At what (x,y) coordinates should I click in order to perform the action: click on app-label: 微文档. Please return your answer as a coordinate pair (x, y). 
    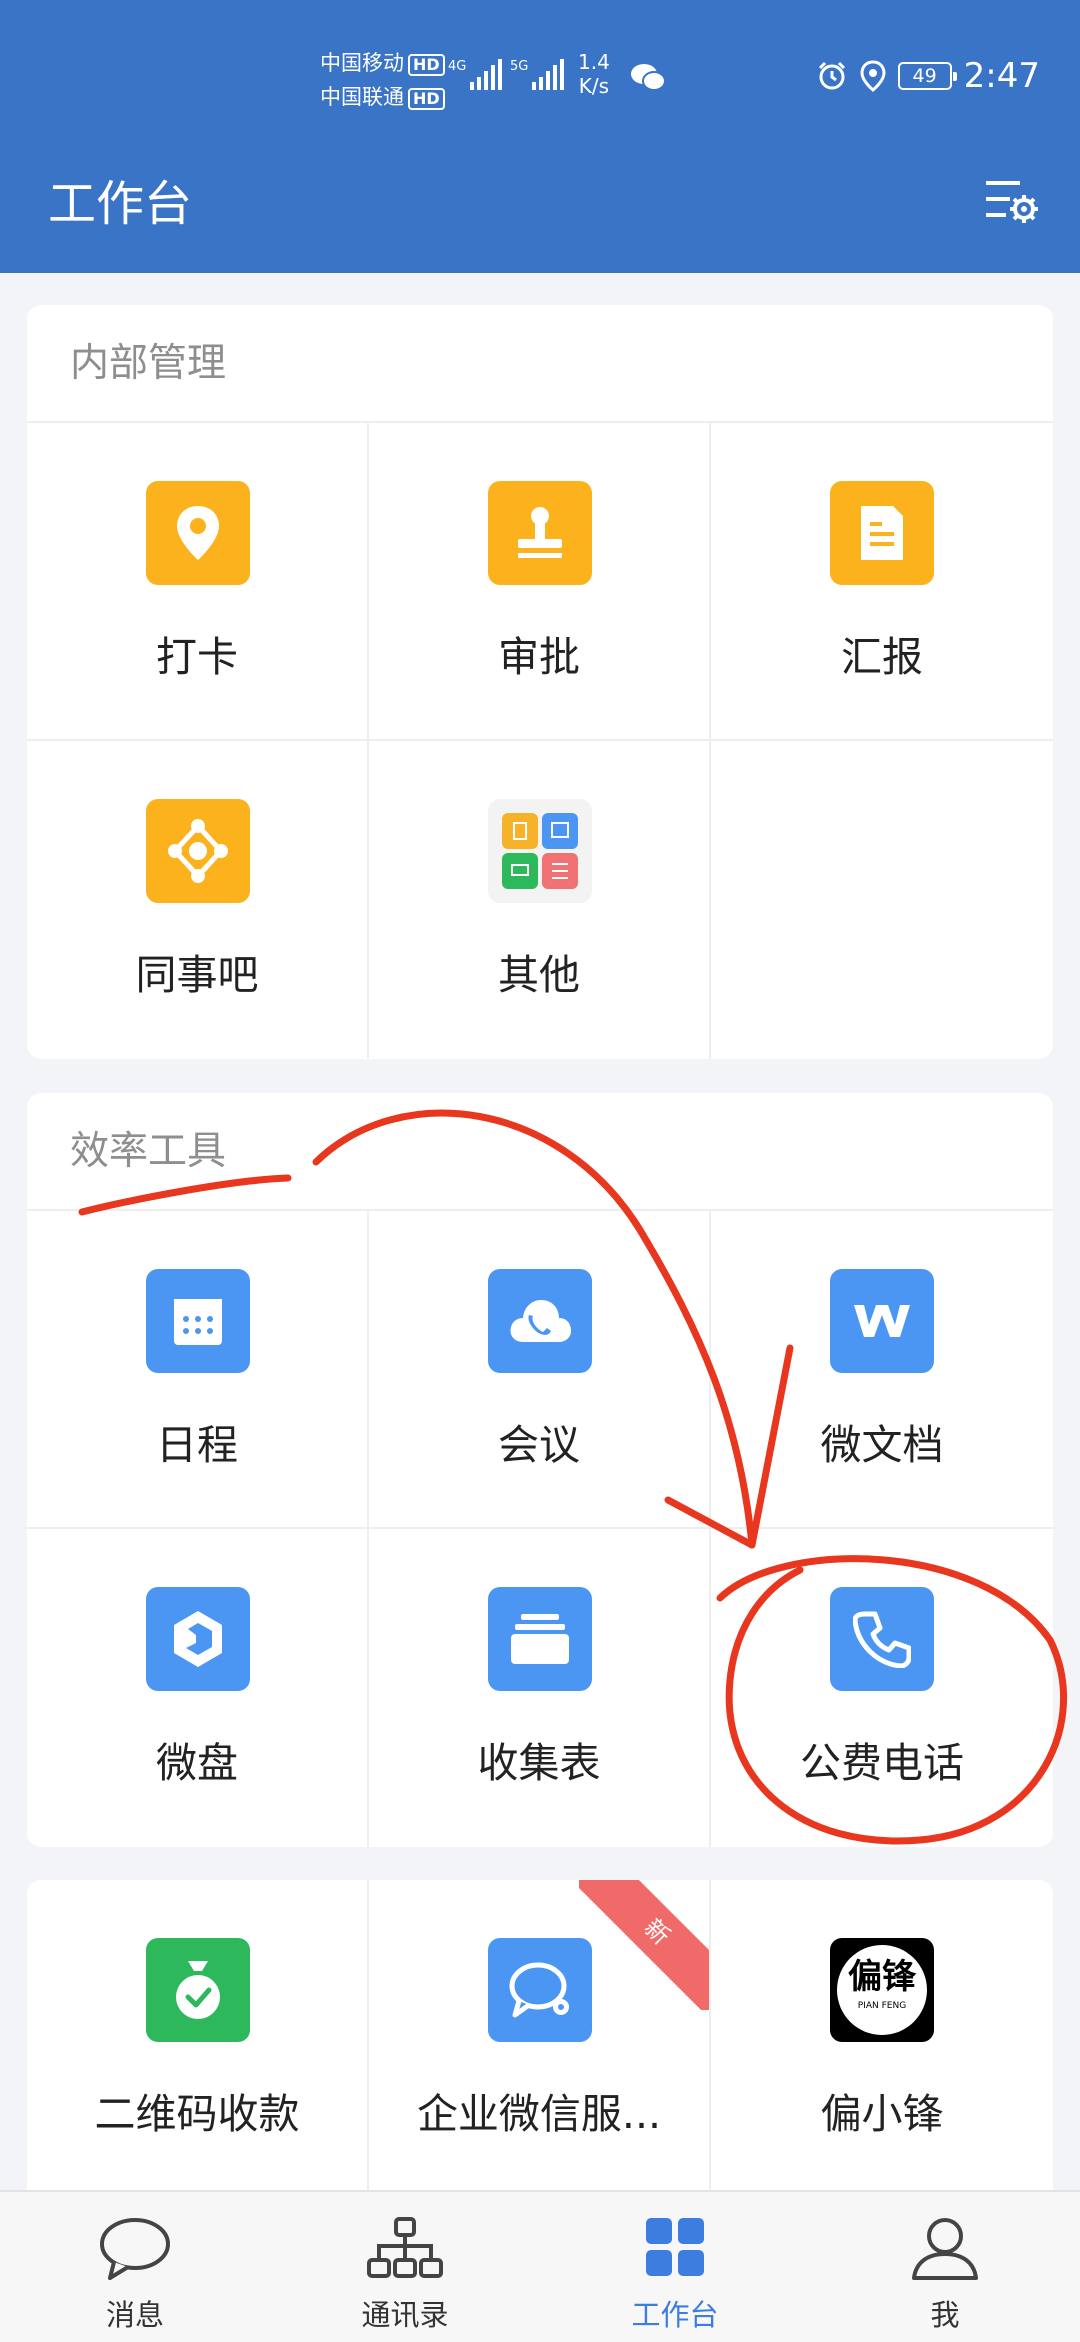
    Looking at the image, I should click on (882, 1445).